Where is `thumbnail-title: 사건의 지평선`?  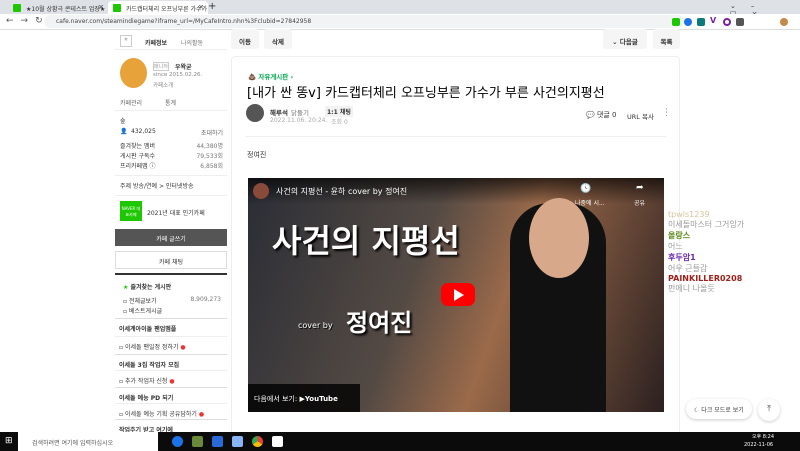 thumbnail-title: 사건의 지평선 is located at coordinates (366, 241).